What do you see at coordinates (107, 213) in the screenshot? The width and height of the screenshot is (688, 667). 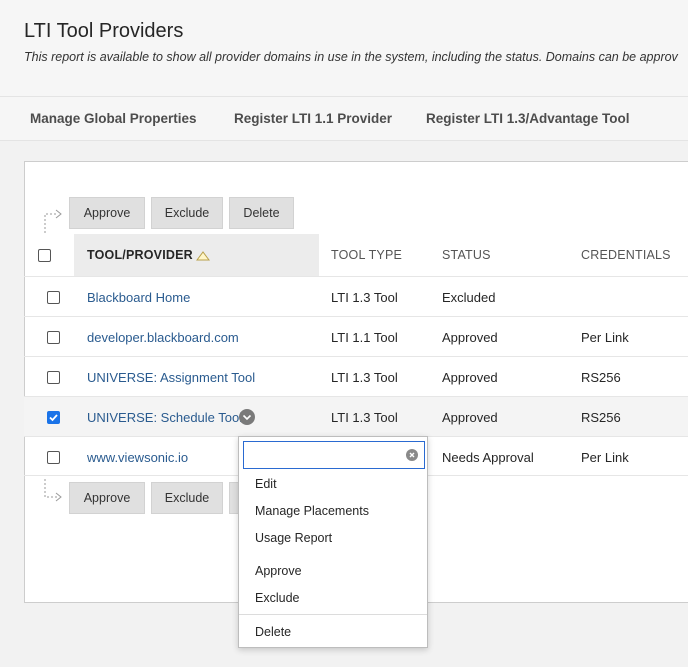 I see `approve-button-top: Approve` at bounding box center [107, 213].